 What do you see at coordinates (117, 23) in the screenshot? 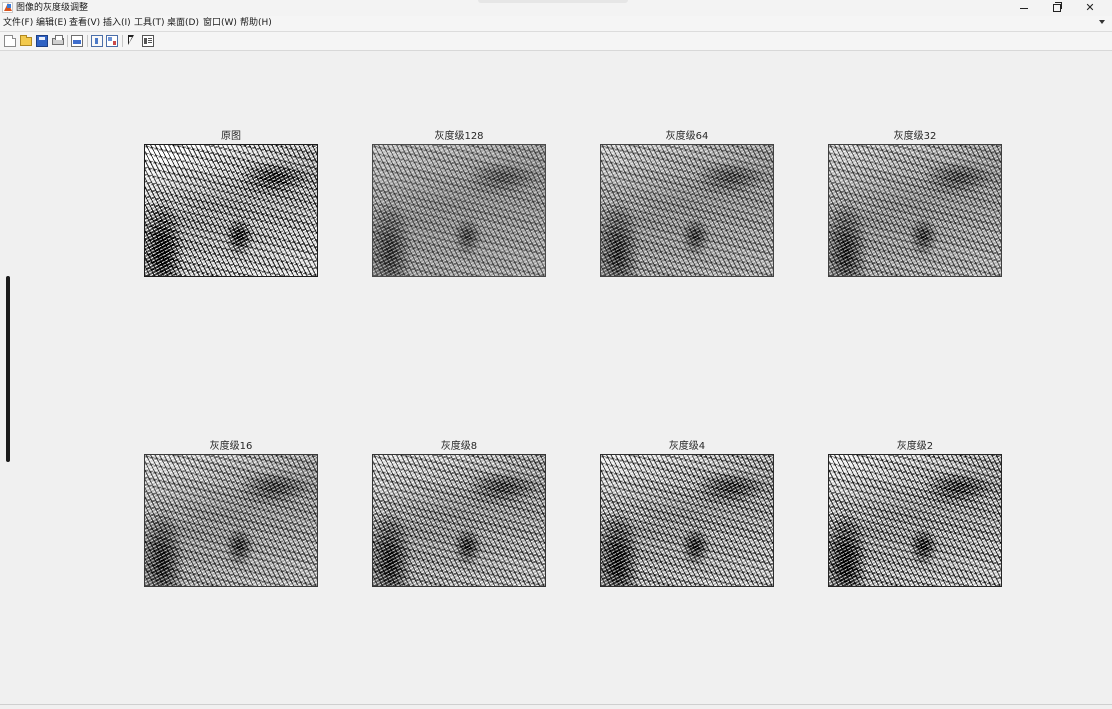
I see `menu-insert: 插入(I)` at bounding box center [117, 23].